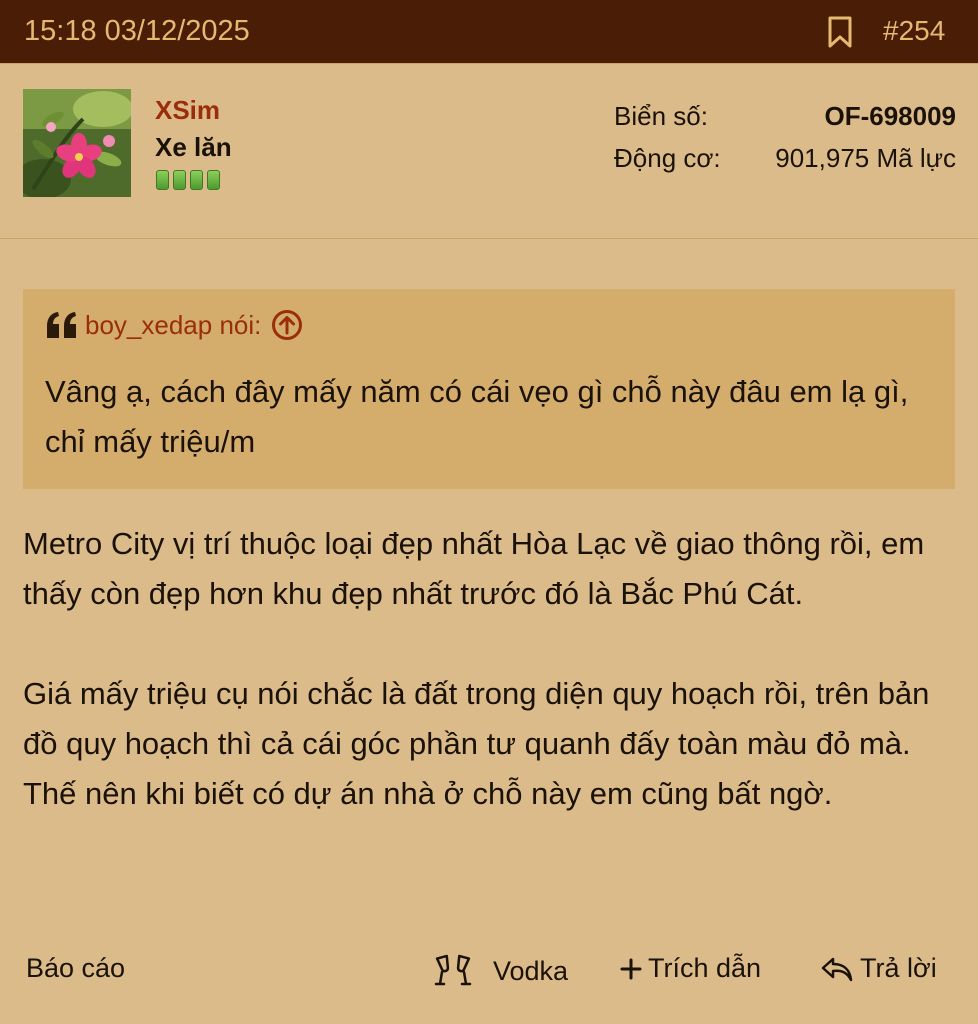 This screenshot has width=978, height=1024. I want to click on stat-engine: Động cơ: 901,975 Mã lực, so click(785, 164).